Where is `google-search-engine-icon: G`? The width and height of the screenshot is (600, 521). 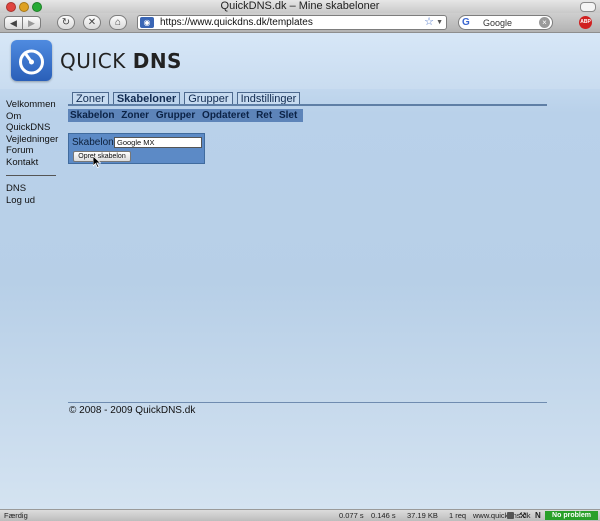
google-search-engine-icon: G is located at coordinates (466, 22).